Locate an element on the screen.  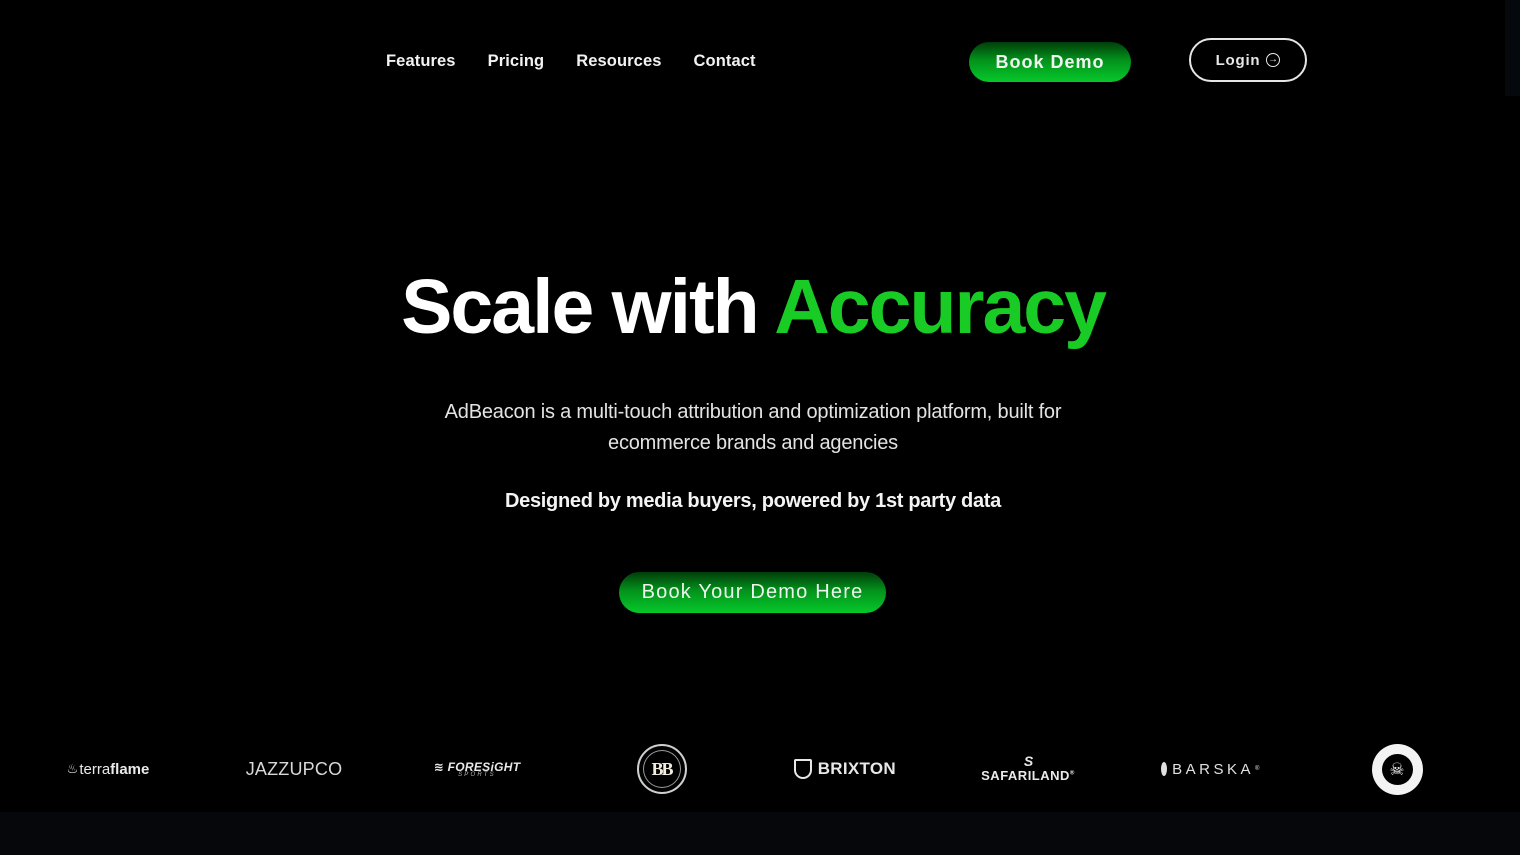
logo-barska: BARSKA ® is located at coordinates (1212, 769).